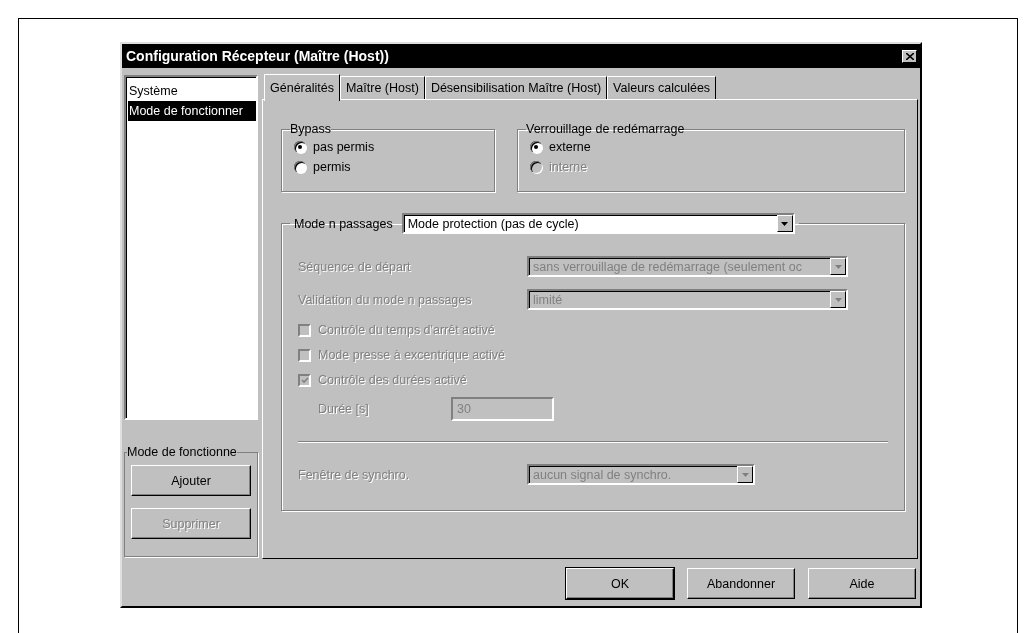  I want to click on close-button, so click(909, 56).